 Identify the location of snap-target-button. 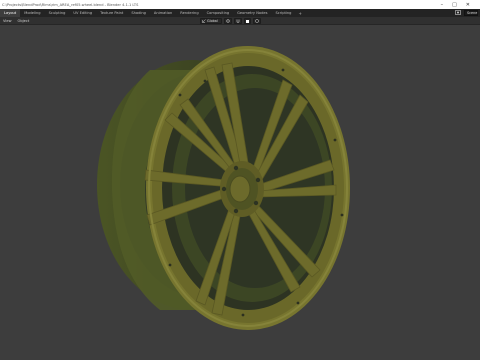
(247, 21).